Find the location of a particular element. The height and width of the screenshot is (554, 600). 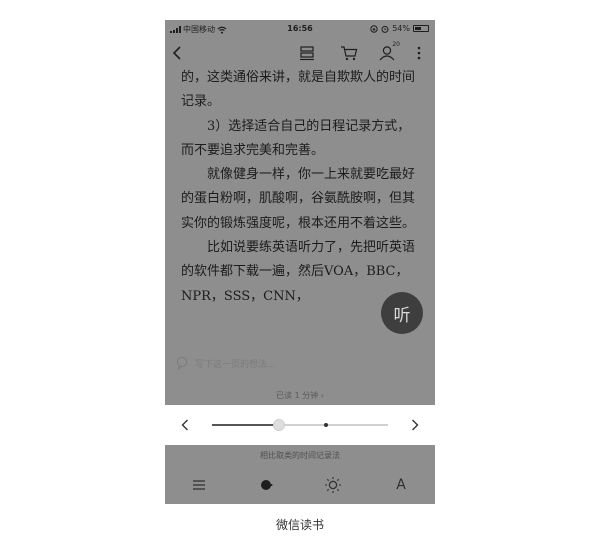

bookshelf-button is located at coordinates (307, 53).